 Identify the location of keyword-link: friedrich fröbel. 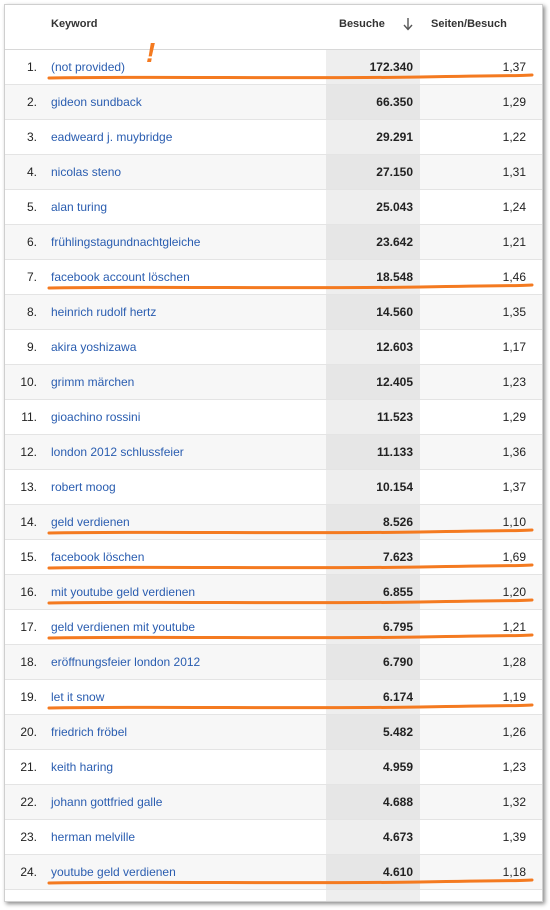
(89, 732).